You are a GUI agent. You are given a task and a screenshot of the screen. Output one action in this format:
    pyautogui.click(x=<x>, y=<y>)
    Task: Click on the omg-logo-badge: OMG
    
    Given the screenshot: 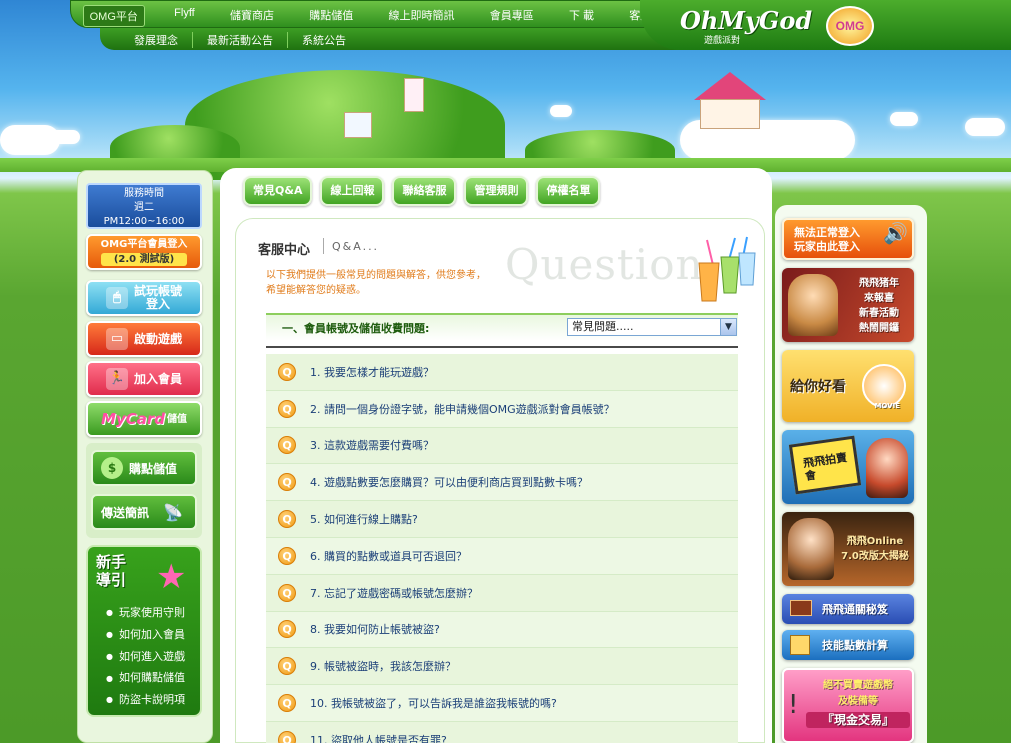 What is the action you would take?
    pyautogui.click(x=850, y=26)
    